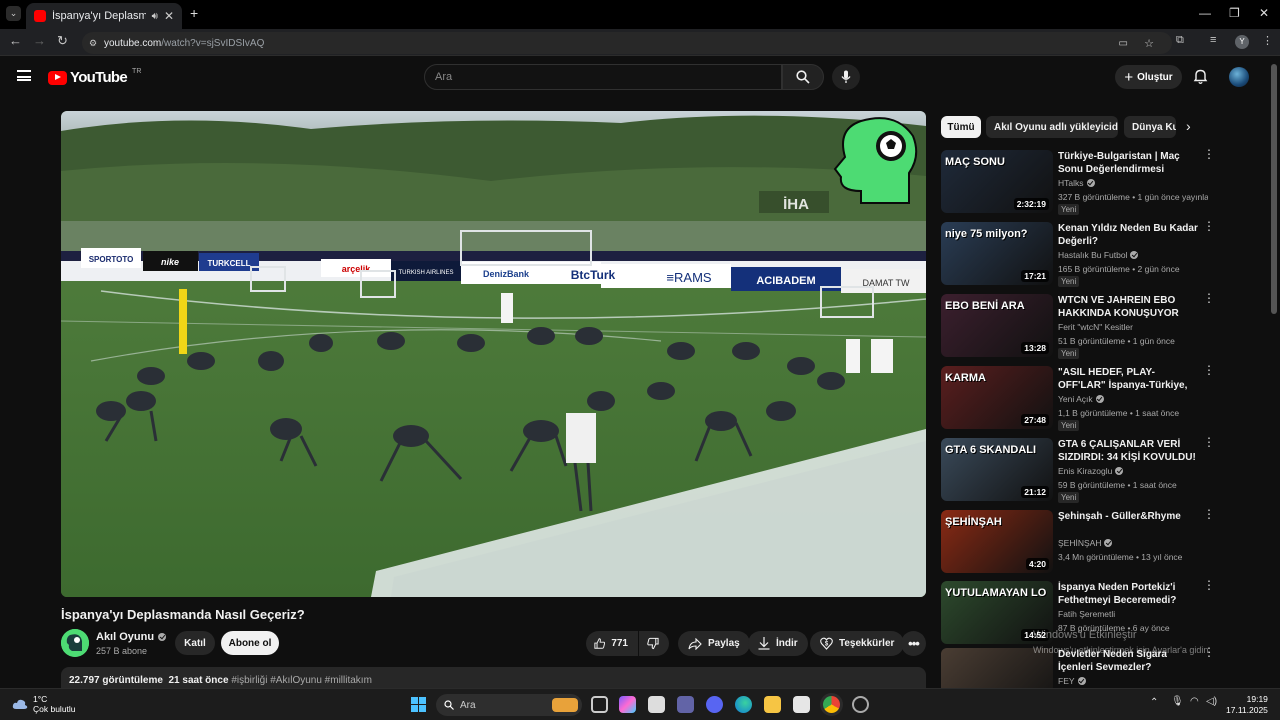  Describe the element at coordinates (1274, 189) in the screenshot. I see `page-scrollbar` at that location.